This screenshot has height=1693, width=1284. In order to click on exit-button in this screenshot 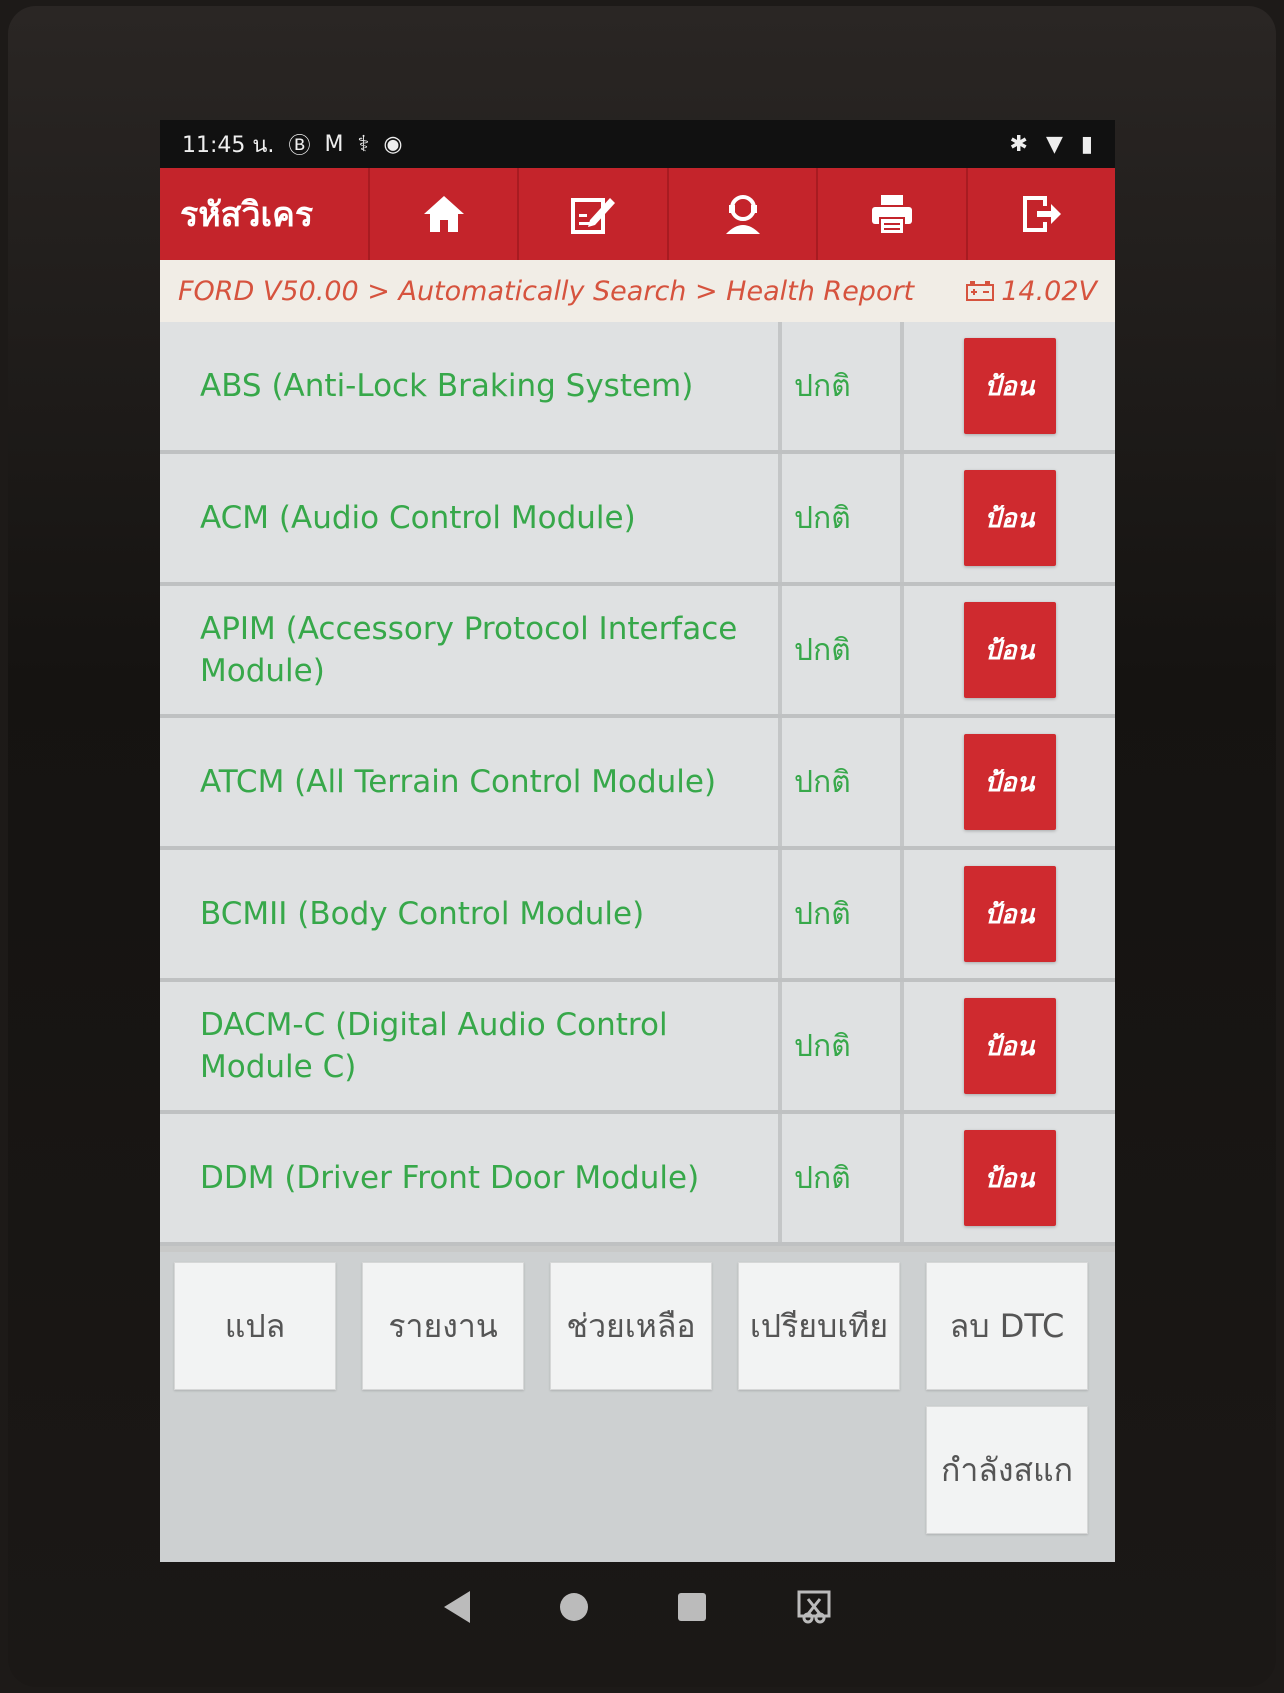, I will do `click(1041, 214)`.